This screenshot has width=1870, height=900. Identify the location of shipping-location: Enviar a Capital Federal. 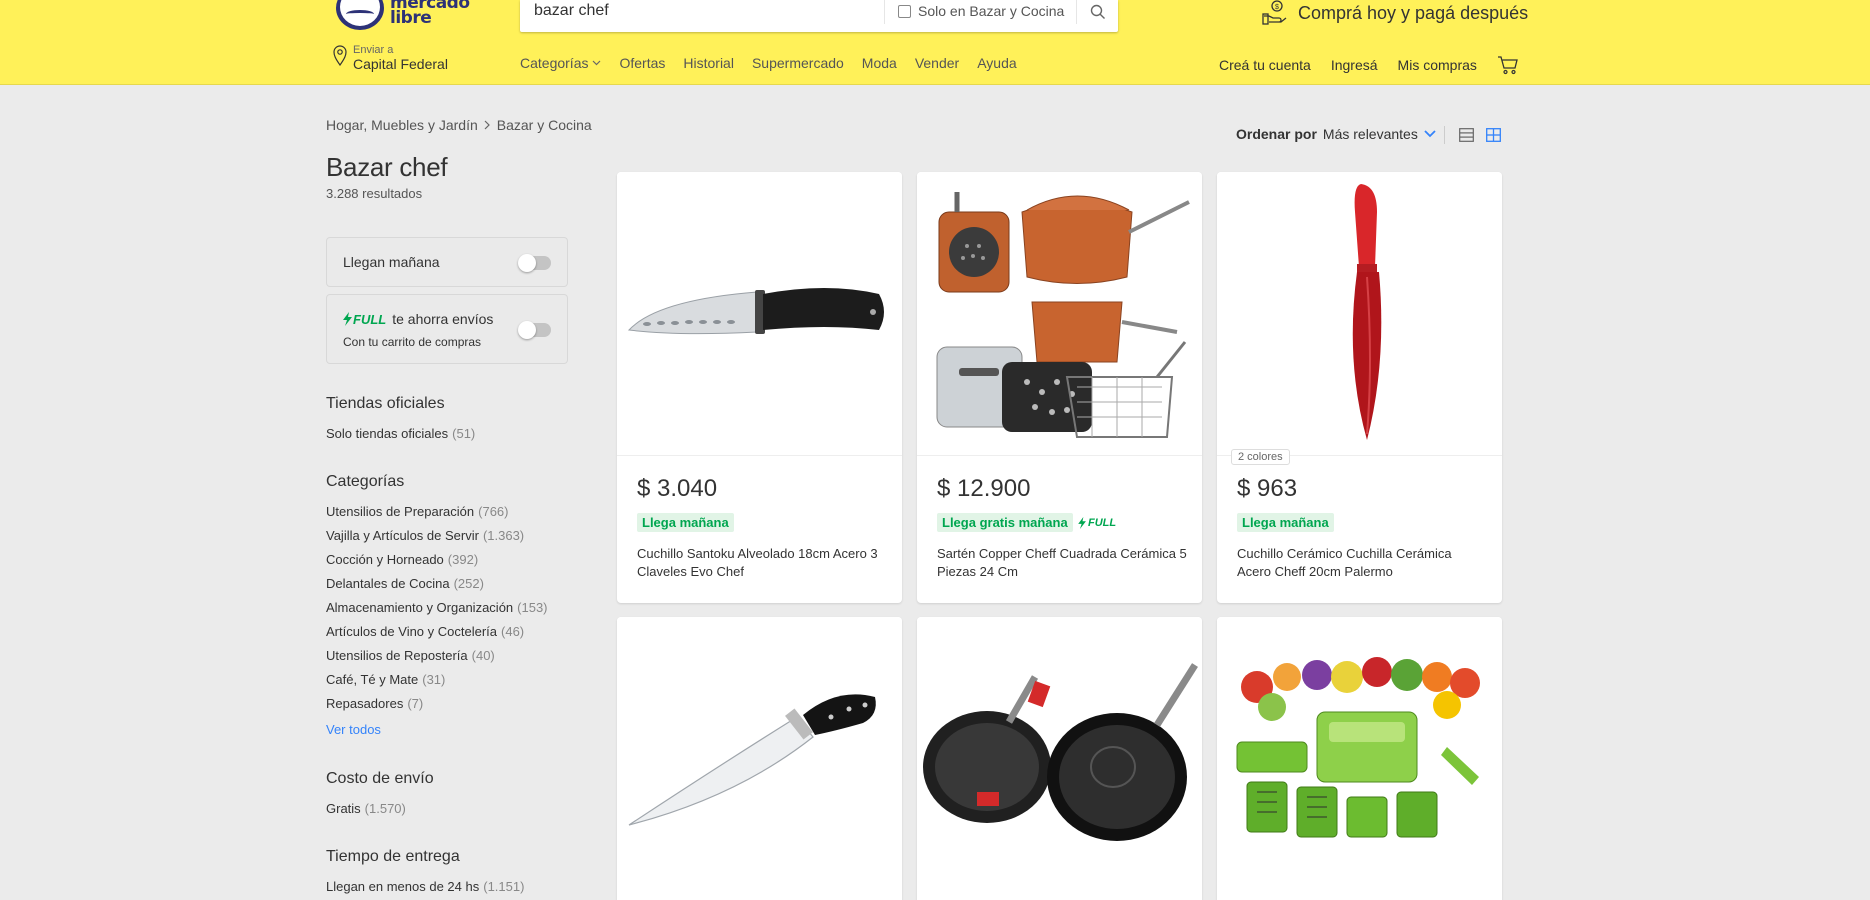
(390, 58).